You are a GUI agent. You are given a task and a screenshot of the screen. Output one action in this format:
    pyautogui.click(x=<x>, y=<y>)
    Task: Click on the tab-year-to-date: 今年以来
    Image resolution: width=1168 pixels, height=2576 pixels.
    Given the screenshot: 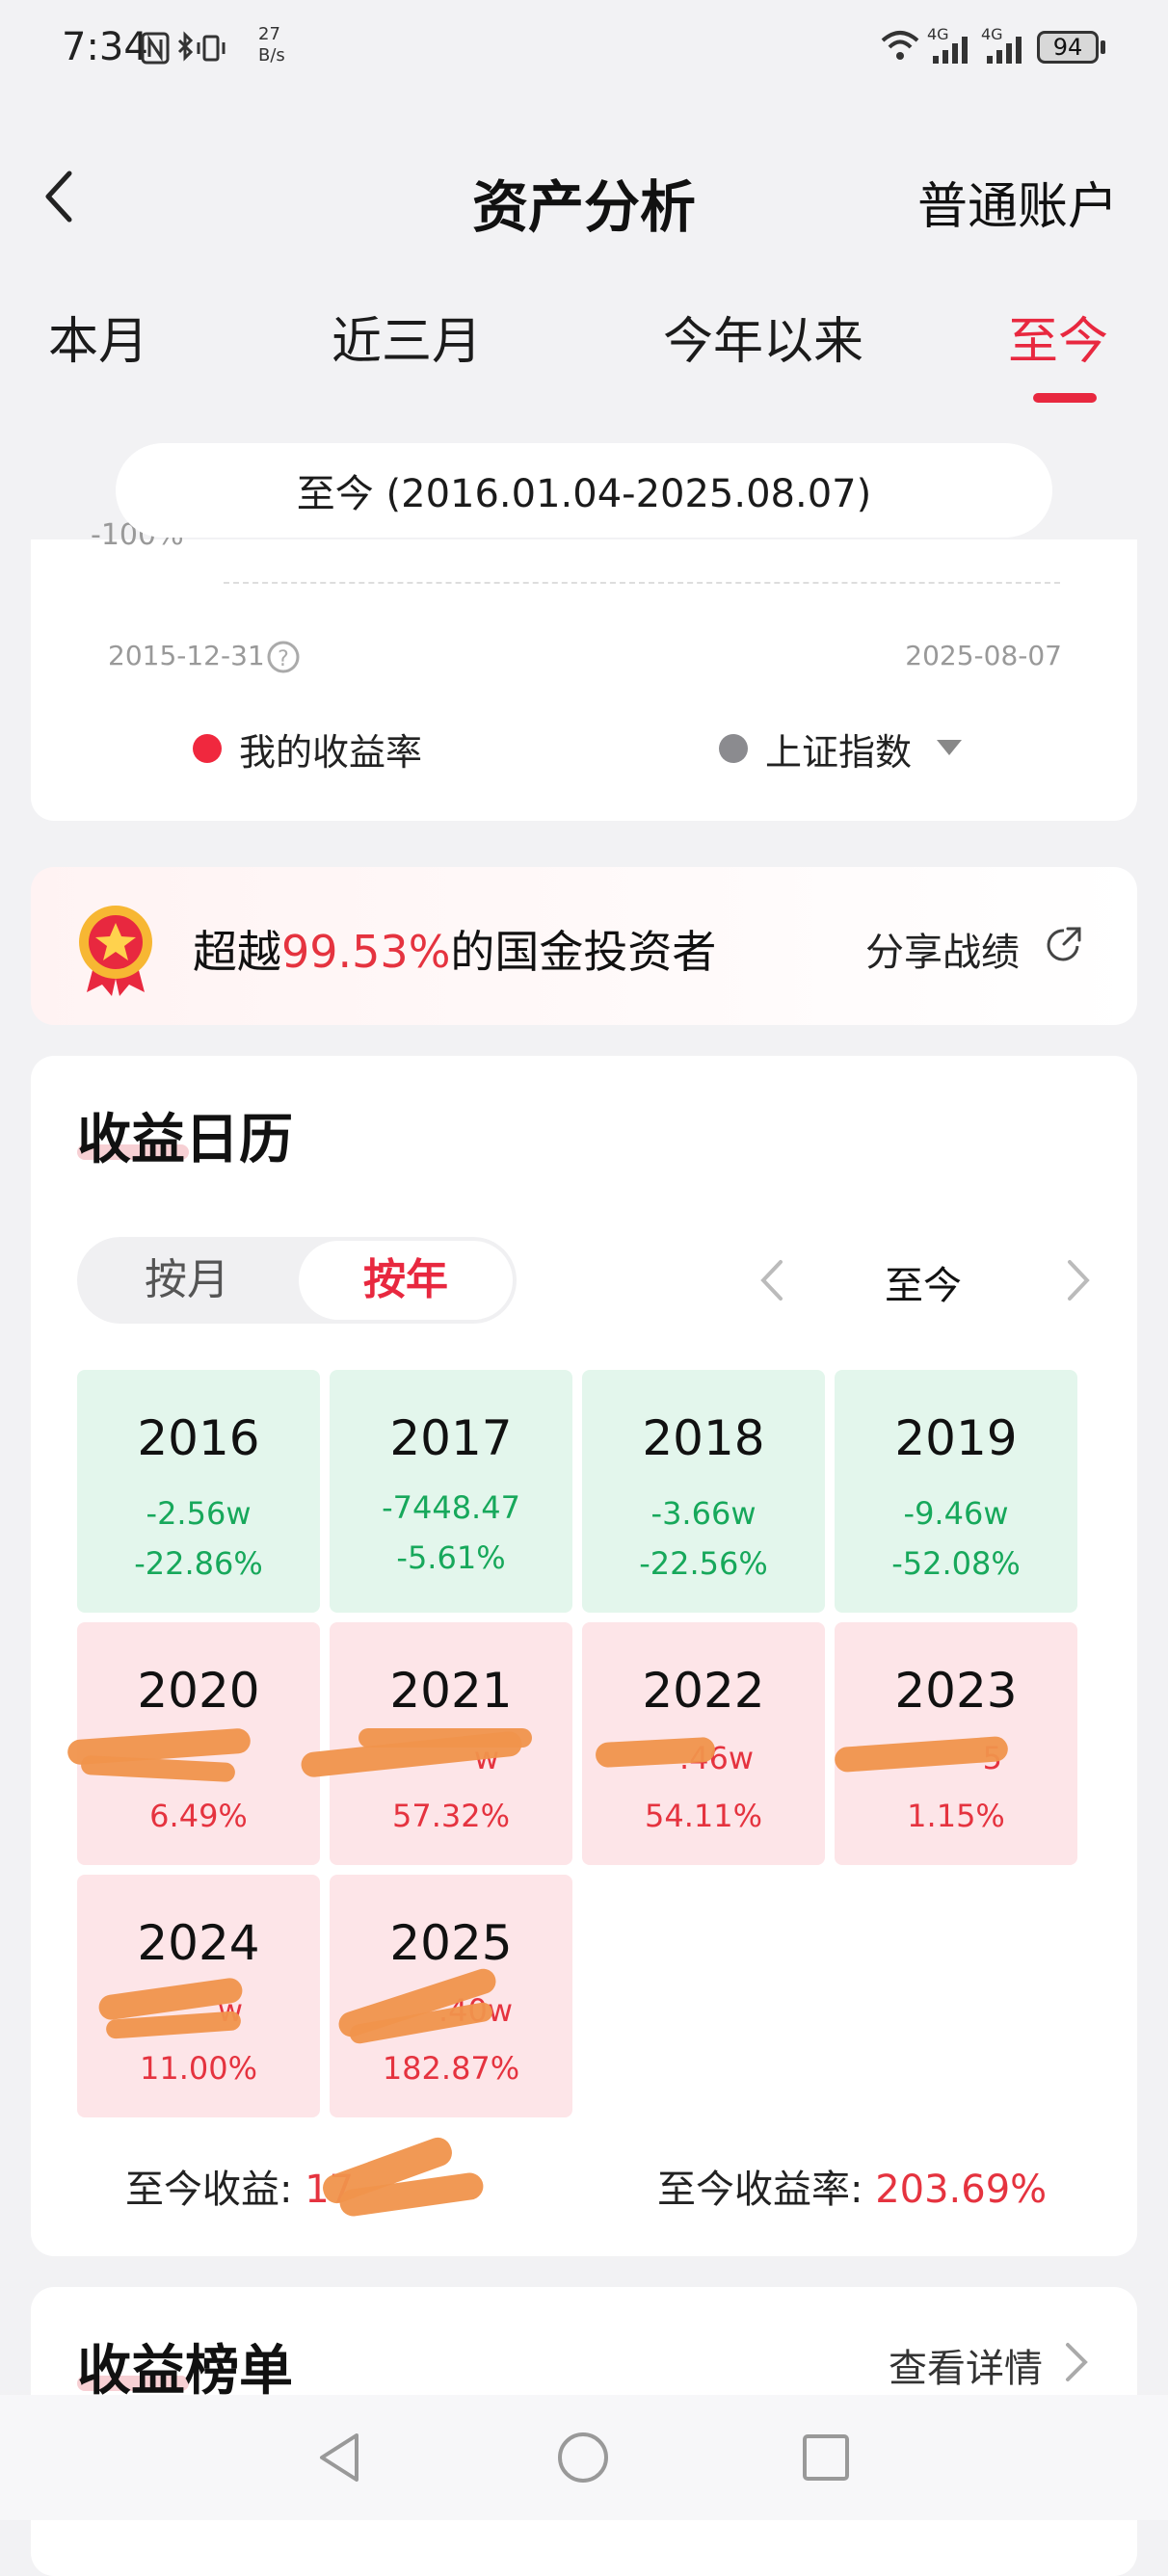 What is the action you would take?
    pyautogui.click(x=763, y=337)
    